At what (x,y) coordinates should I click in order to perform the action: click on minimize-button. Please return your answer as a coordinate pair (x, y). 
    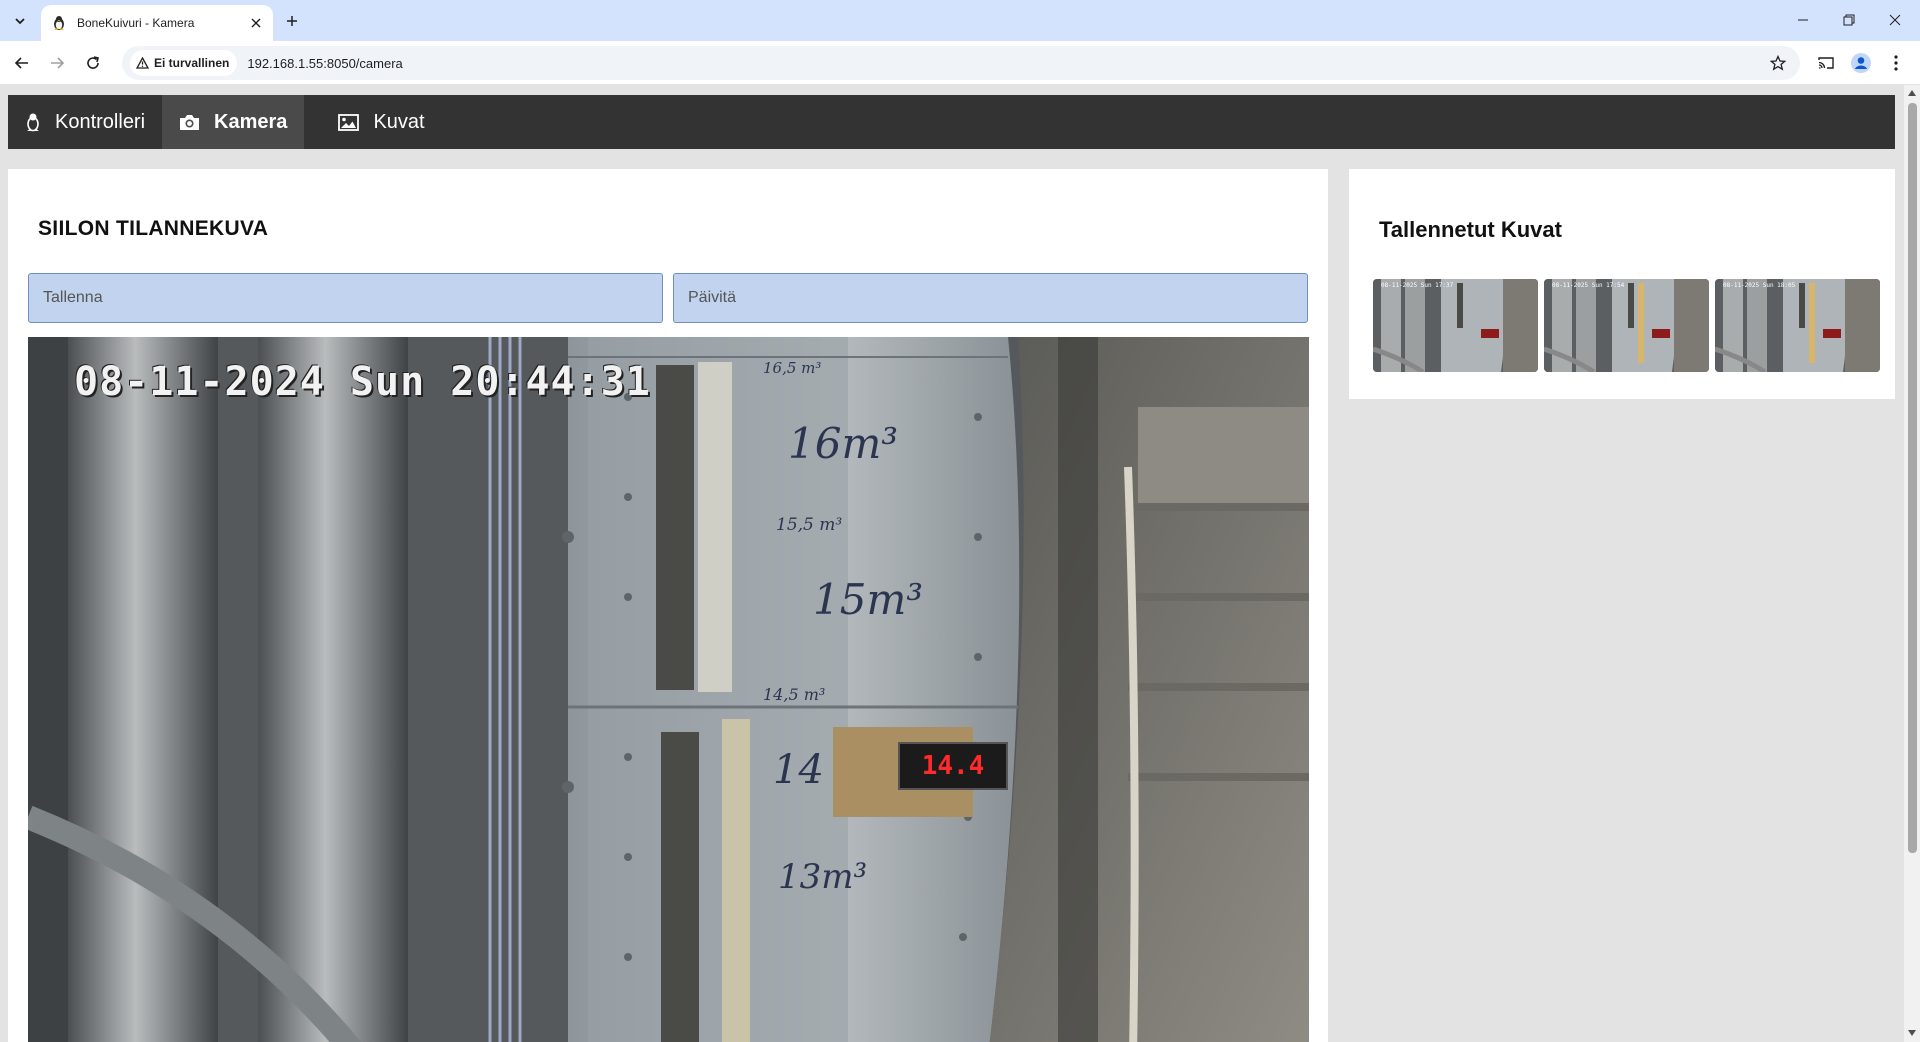
    Looking at the image, I should click on (1803, 20).